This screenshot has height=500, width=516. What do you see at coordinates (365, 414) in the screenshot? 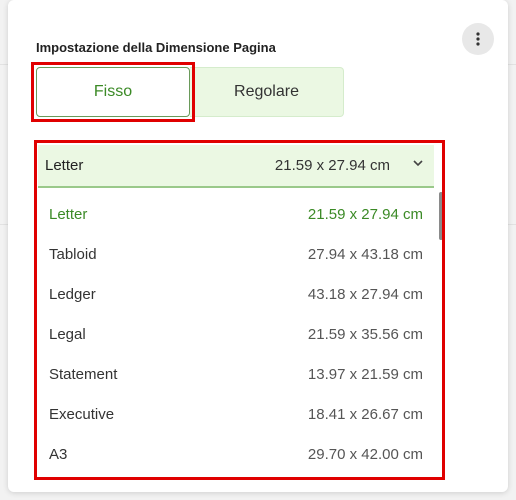
I see `page-size-dimensions: 18.41 x 26.67 cm` at bounding box center [365, 414].